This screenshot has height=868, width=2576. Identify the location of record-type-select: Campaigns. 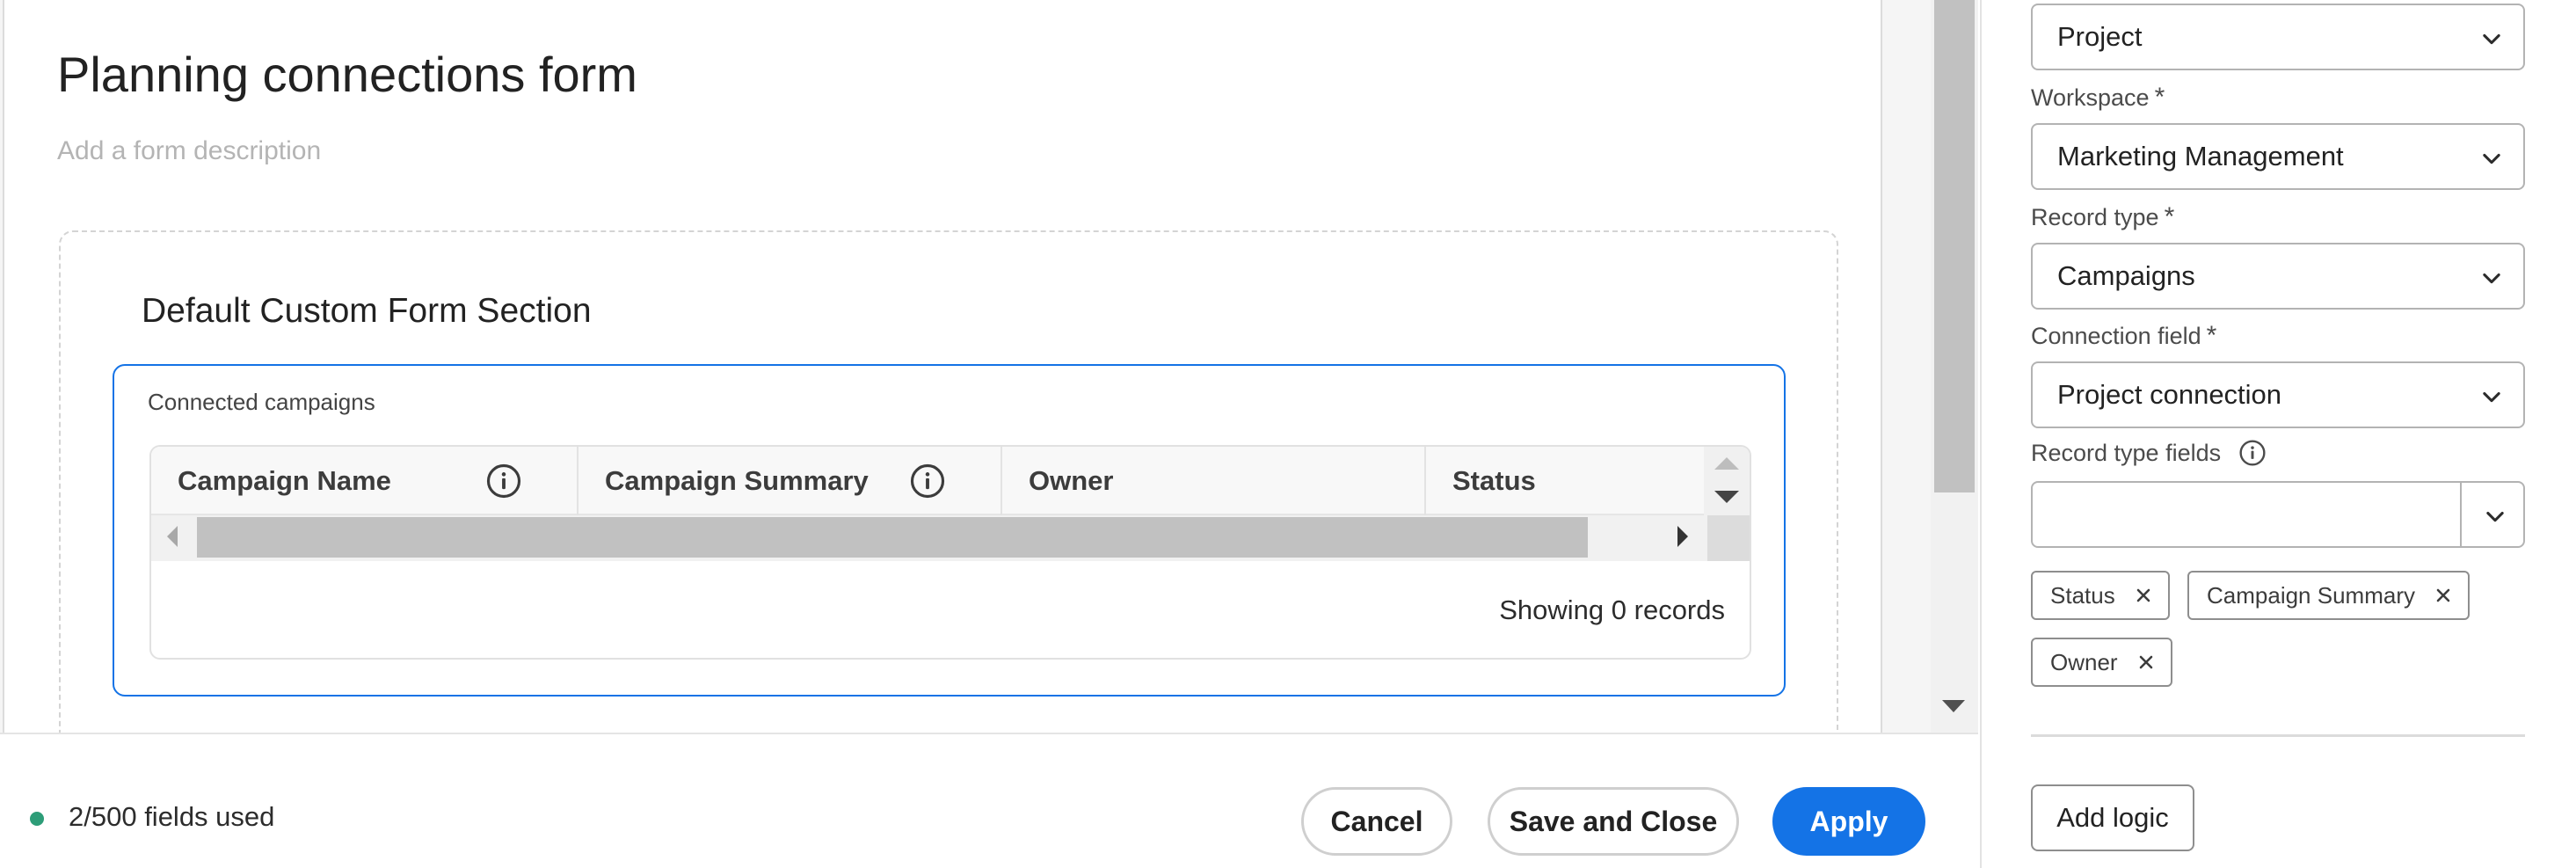
(2278, 277).